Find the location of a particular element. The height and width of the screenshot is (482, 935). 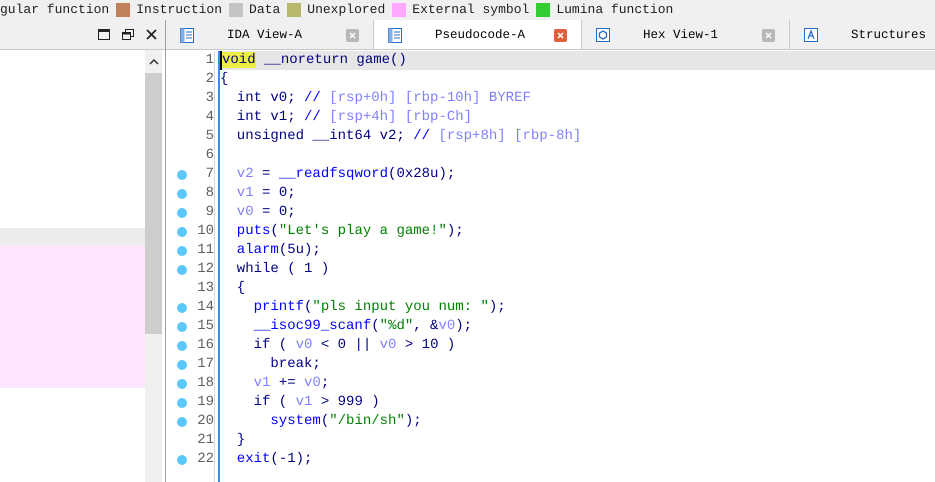

line-number: 12 is located at coordinates (205, 269).